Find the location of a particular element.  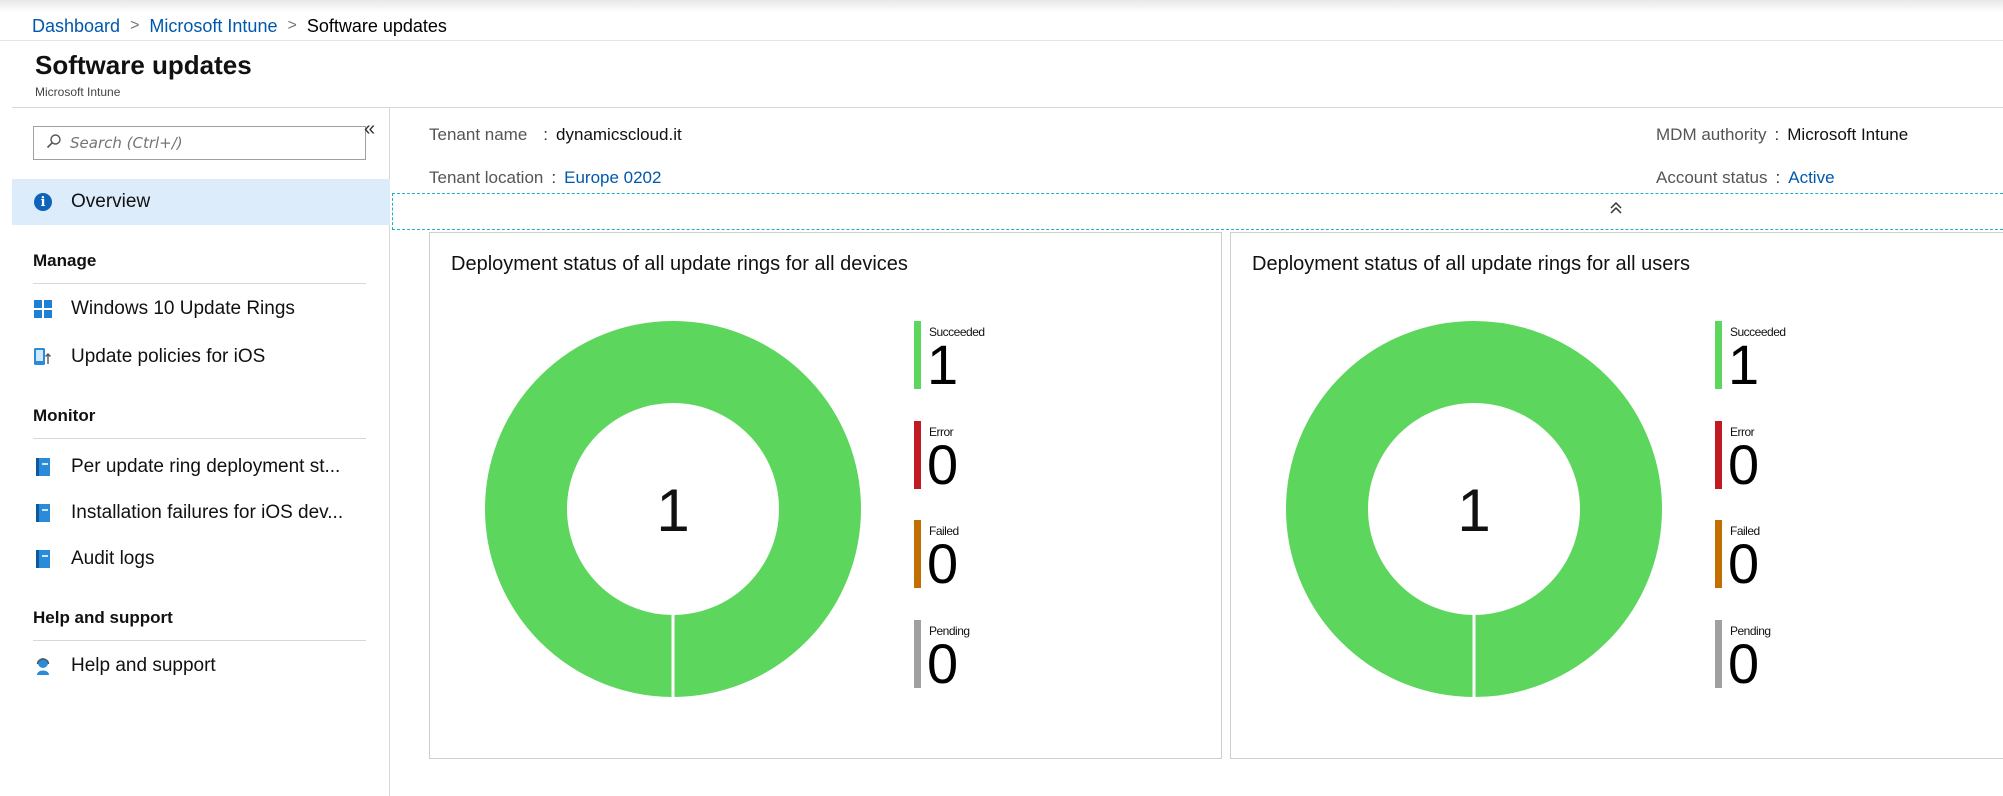

support-person-icon is located at coordinates (43, 666).